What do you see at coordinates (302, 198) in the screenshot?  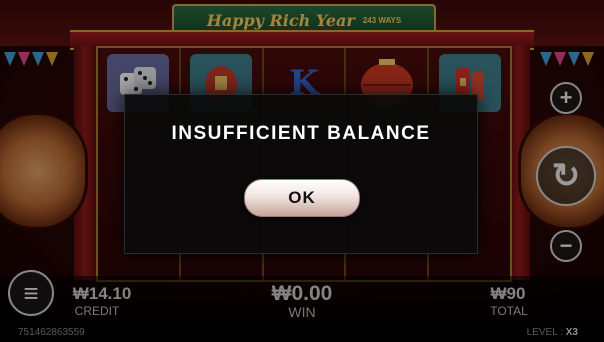 I see `ok-button: OK` at bounding box center [302, 198].